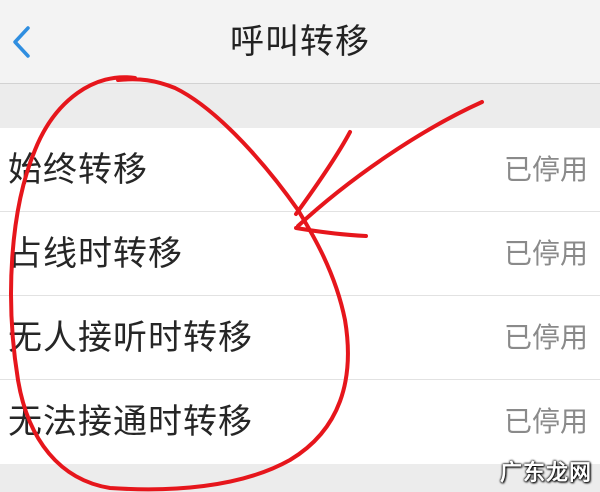 This screenshot has width=600, height=492. Describe the element at coordinates (78, 170) in the screenshot. I see `option-label: 始终转移` at that location.